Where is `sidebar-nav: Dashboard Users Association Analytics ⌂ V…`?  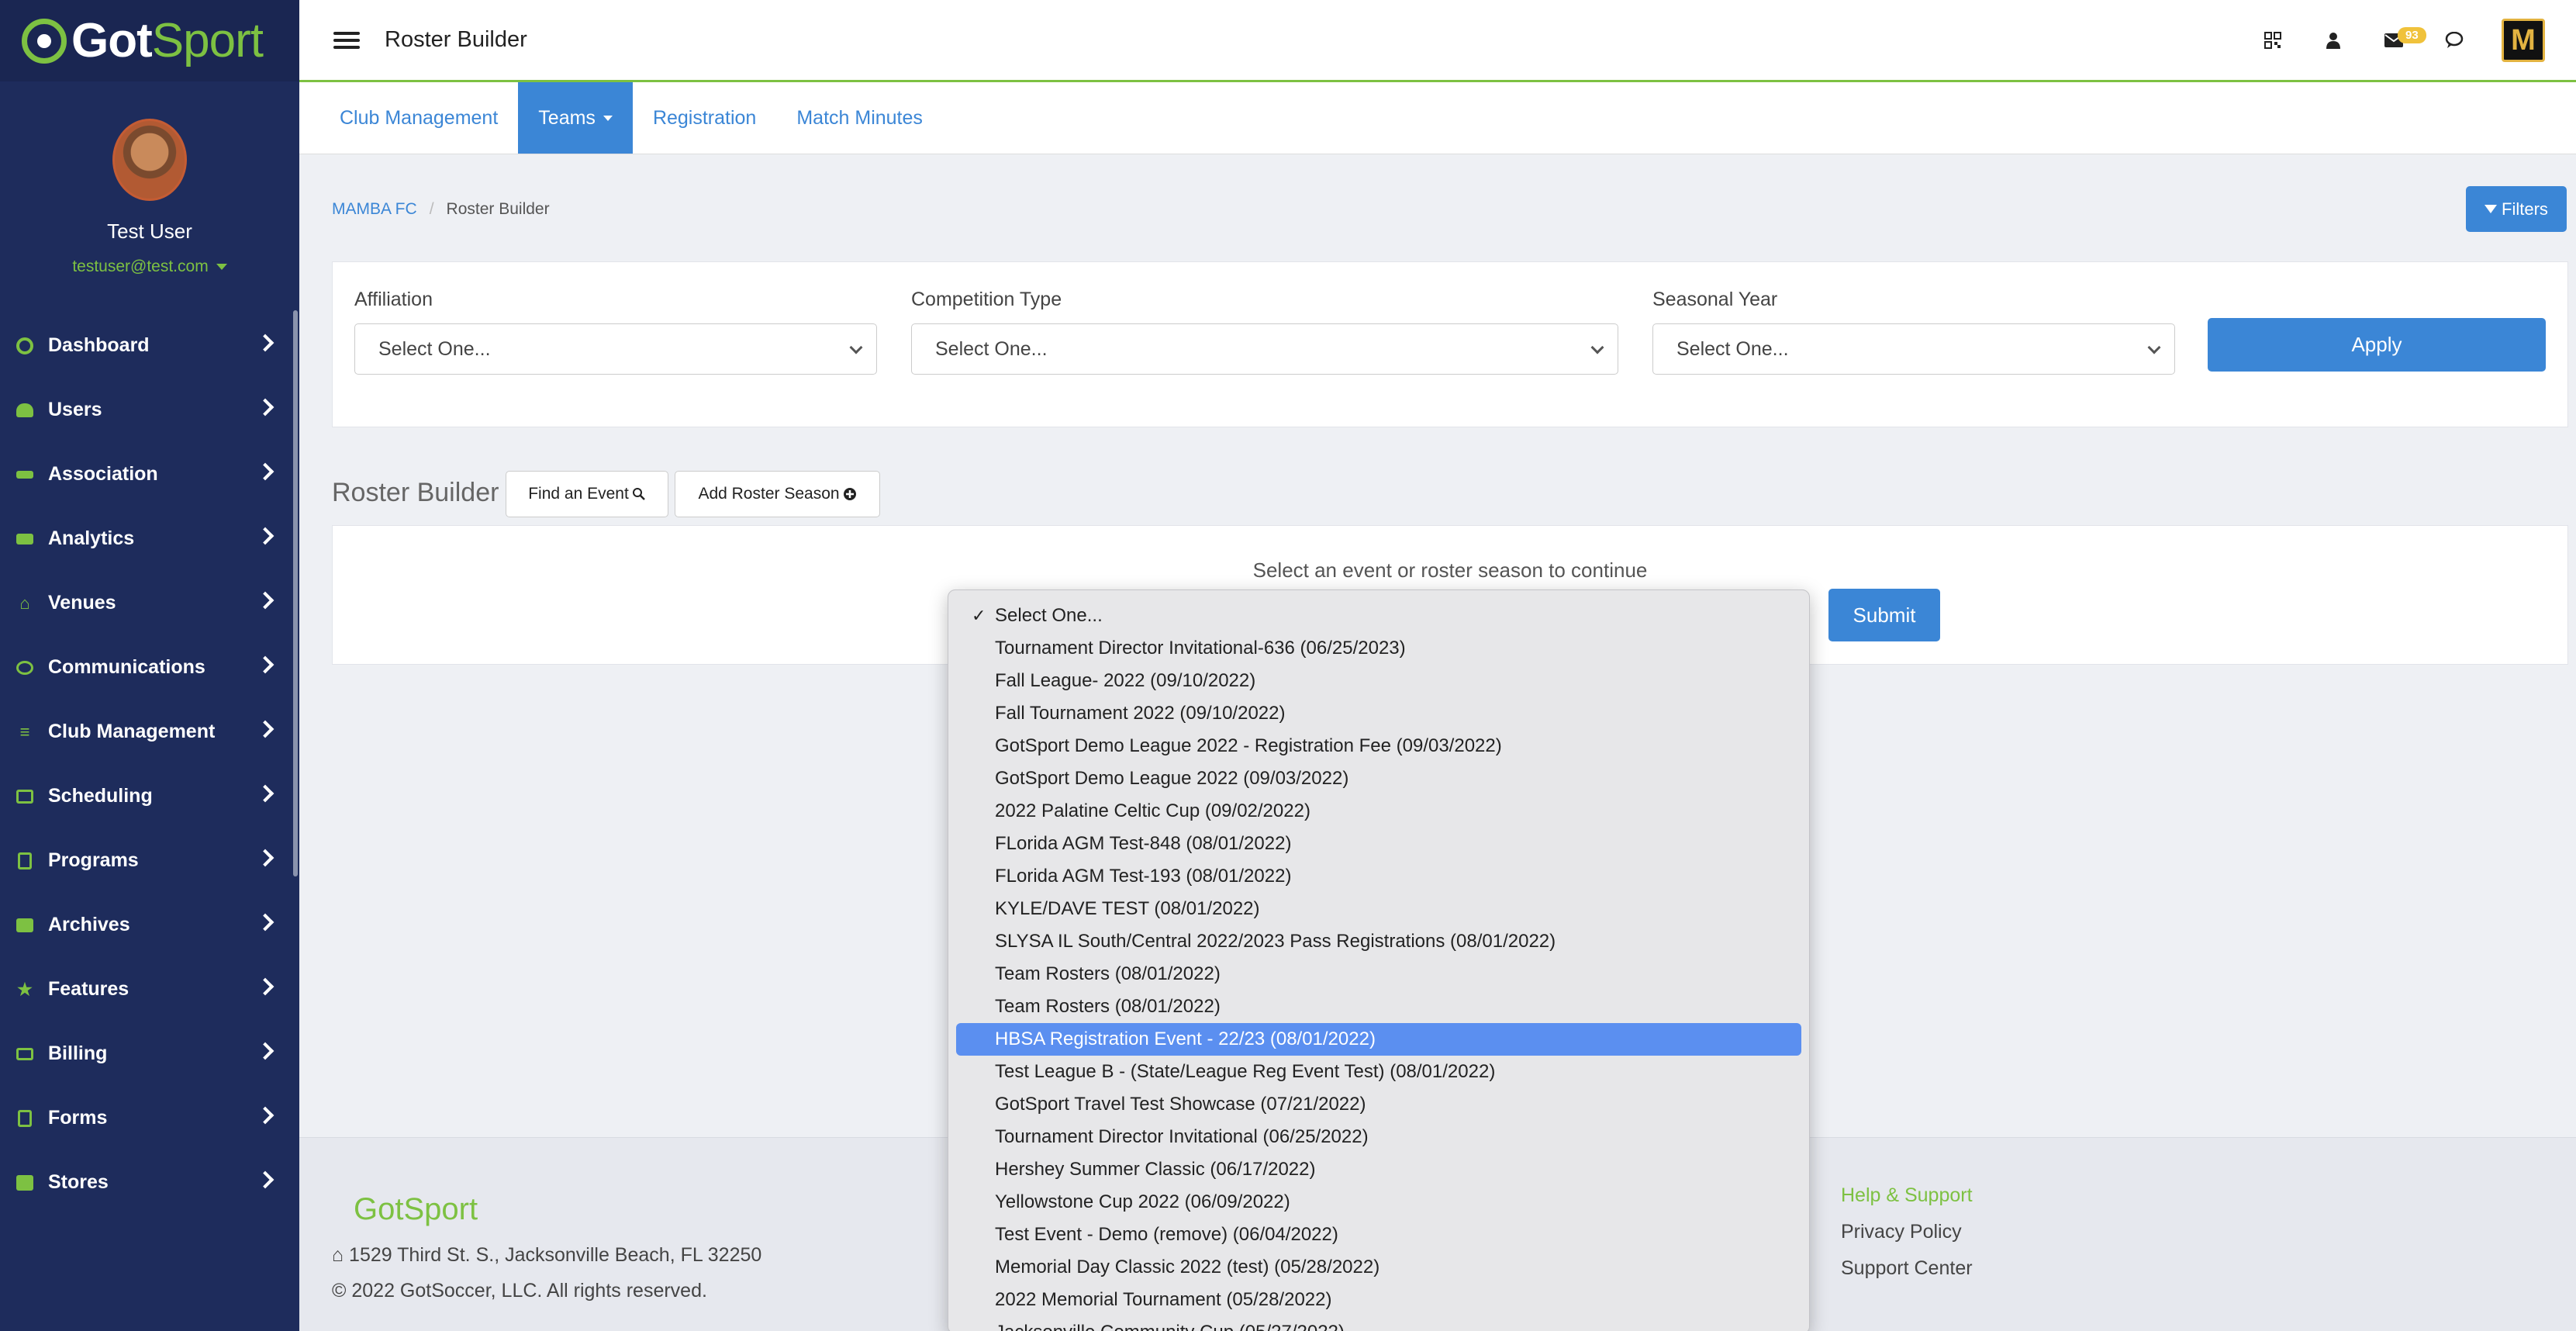 sidebar-nav: Dashboard Users Association Analytics ⌂ V… is located at coordinates (149, 764).